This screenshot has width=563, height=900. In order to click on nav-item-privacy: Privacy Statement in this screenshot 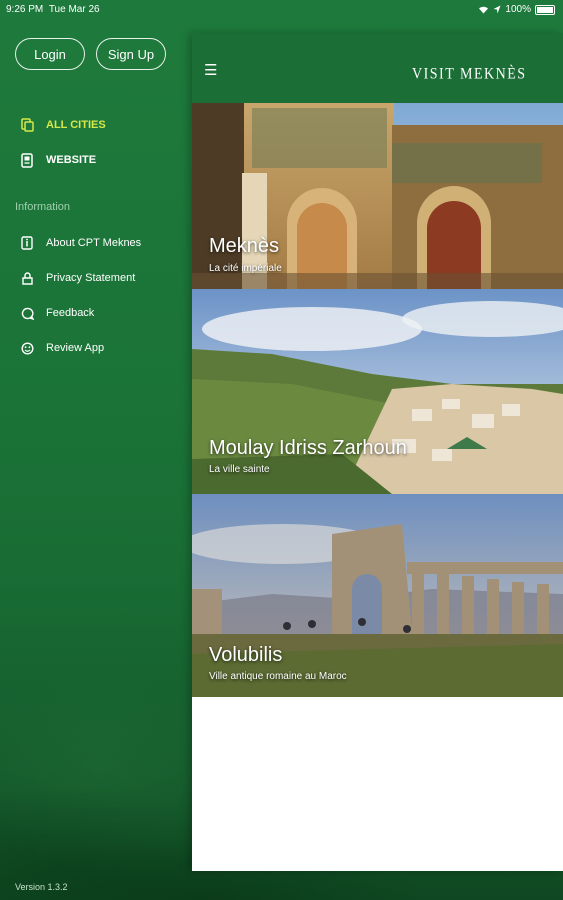, I will do `click(80, 278)`.